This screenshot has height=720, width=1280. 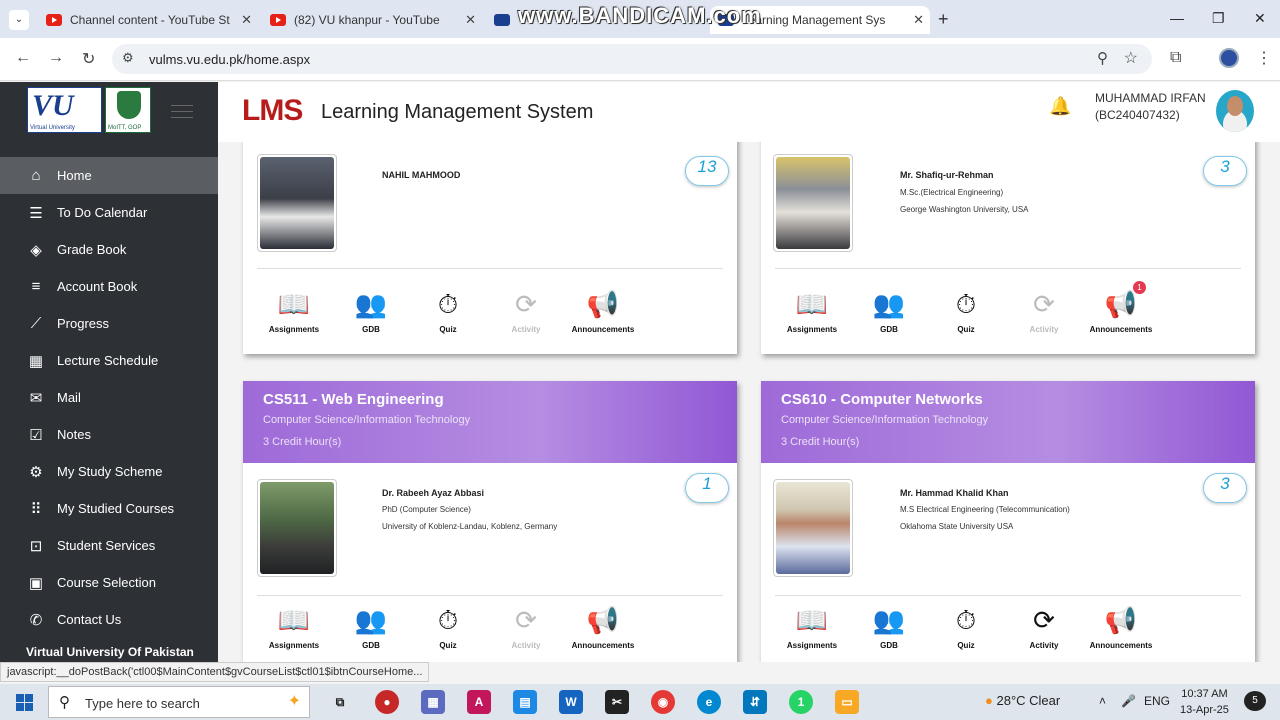 What do you see at coordinates (1218, 18) in the screenshot?
I see `restore-icon: ❐` at bounding box center [1218, 18].